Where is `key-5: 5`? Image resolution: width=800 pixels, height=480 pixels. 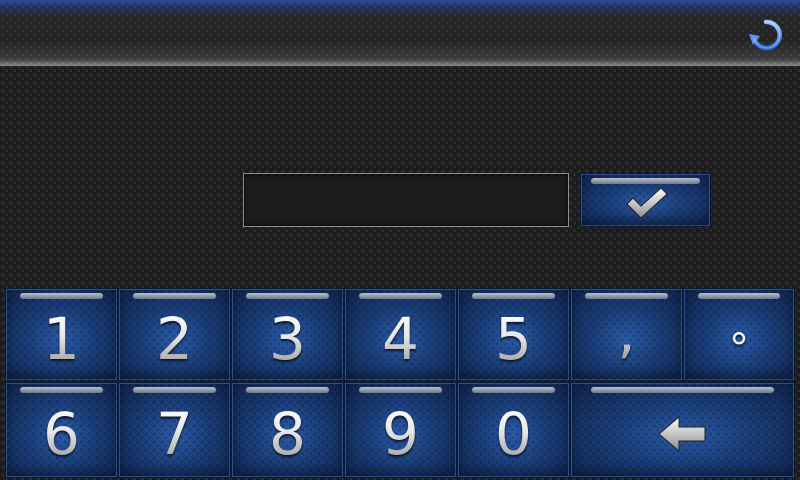
key-5: 5 is located at coordinates (513, 334).